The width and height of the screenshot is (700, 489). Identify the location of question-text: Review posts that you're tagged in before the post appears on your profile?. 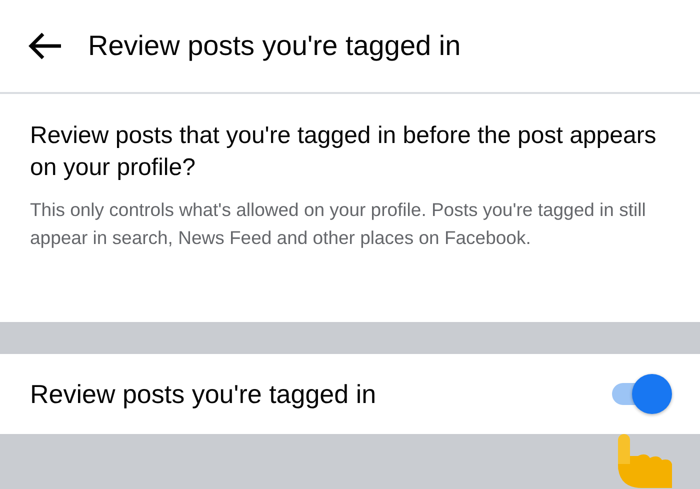
(344, 152).